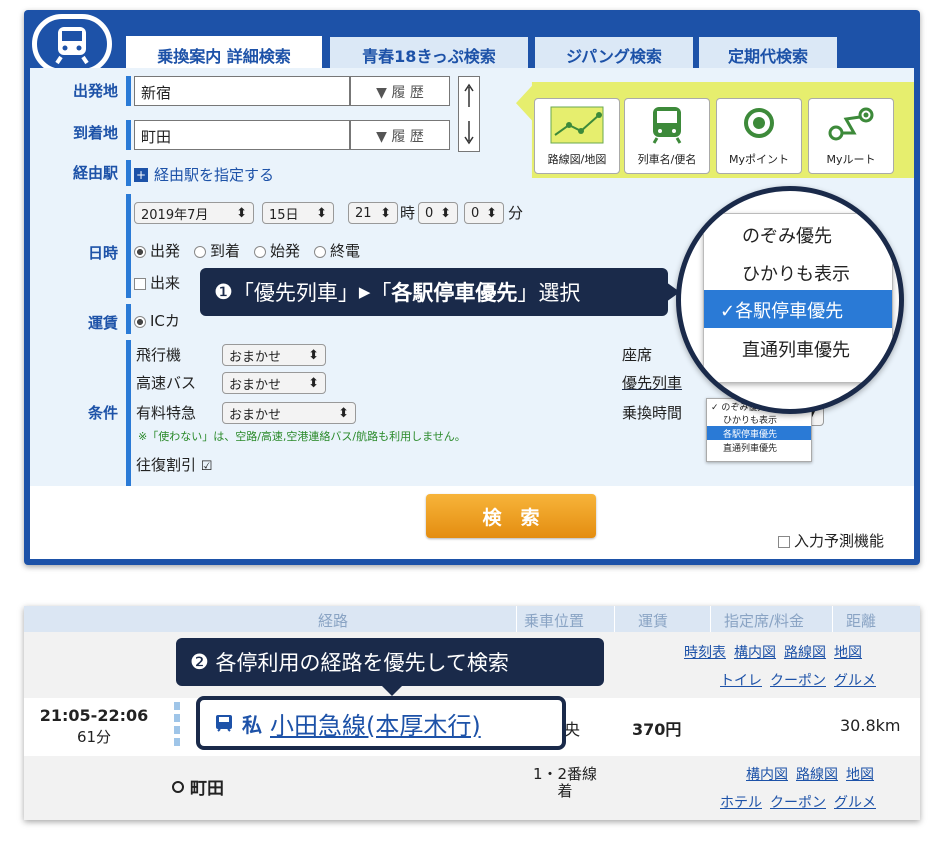 The image size is (950, 850). Describe the element at coordinates (798, 347) in the screenshot. I see `dropdown-option: 直通列車優先` at that location.